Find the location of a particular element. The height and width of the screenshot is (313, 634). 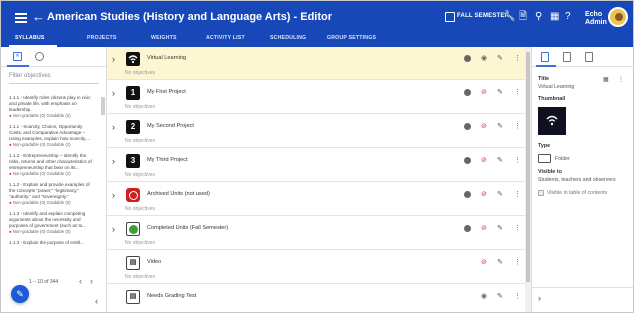

syllabus-row: ▤ Video No objectives ⊘ ✎ ⋮ is located at coordinates (316, 267).